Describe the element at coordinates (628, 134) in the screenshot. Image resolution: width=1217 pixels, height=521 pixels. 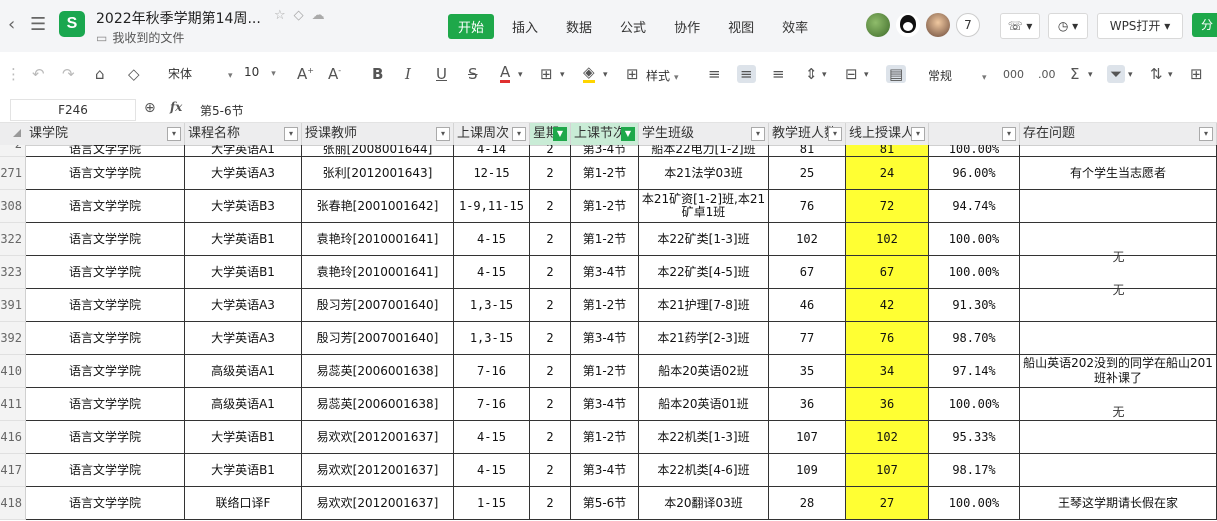
I see `filter-active-icon: ▼` at that location.